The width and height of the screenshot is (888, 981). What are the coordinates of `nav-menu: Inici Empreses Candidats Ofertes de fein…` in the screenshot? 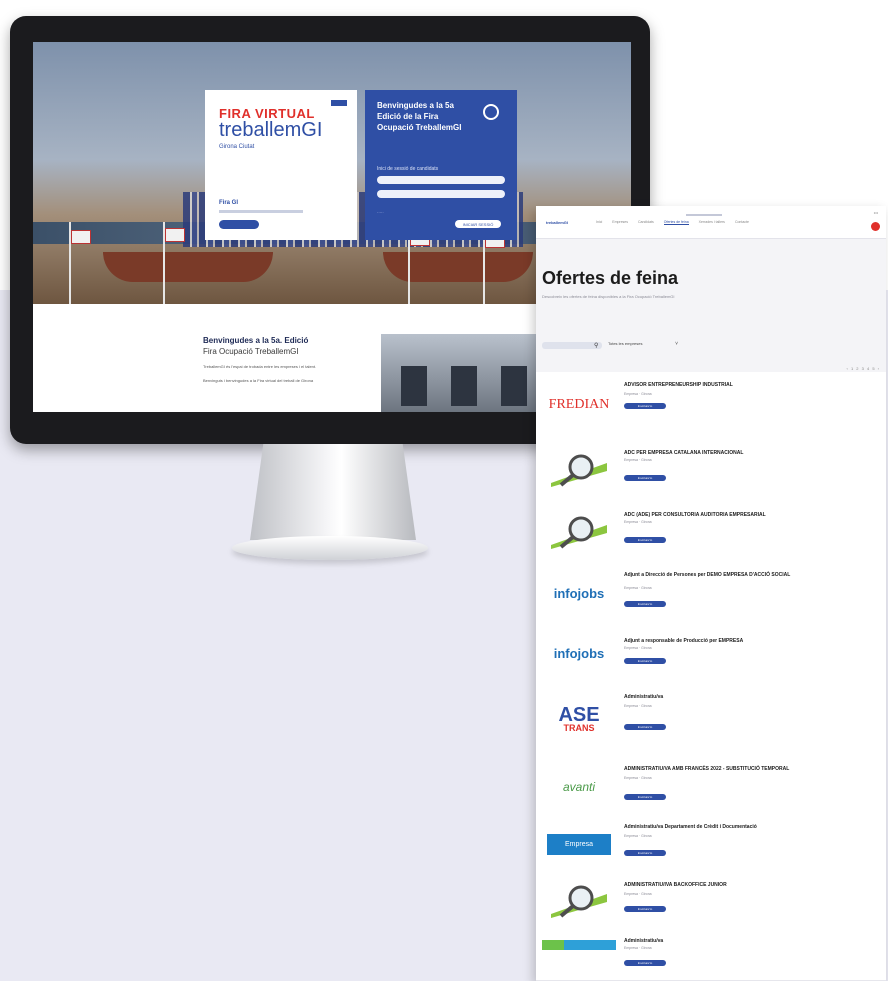 It's located at (672, 222).